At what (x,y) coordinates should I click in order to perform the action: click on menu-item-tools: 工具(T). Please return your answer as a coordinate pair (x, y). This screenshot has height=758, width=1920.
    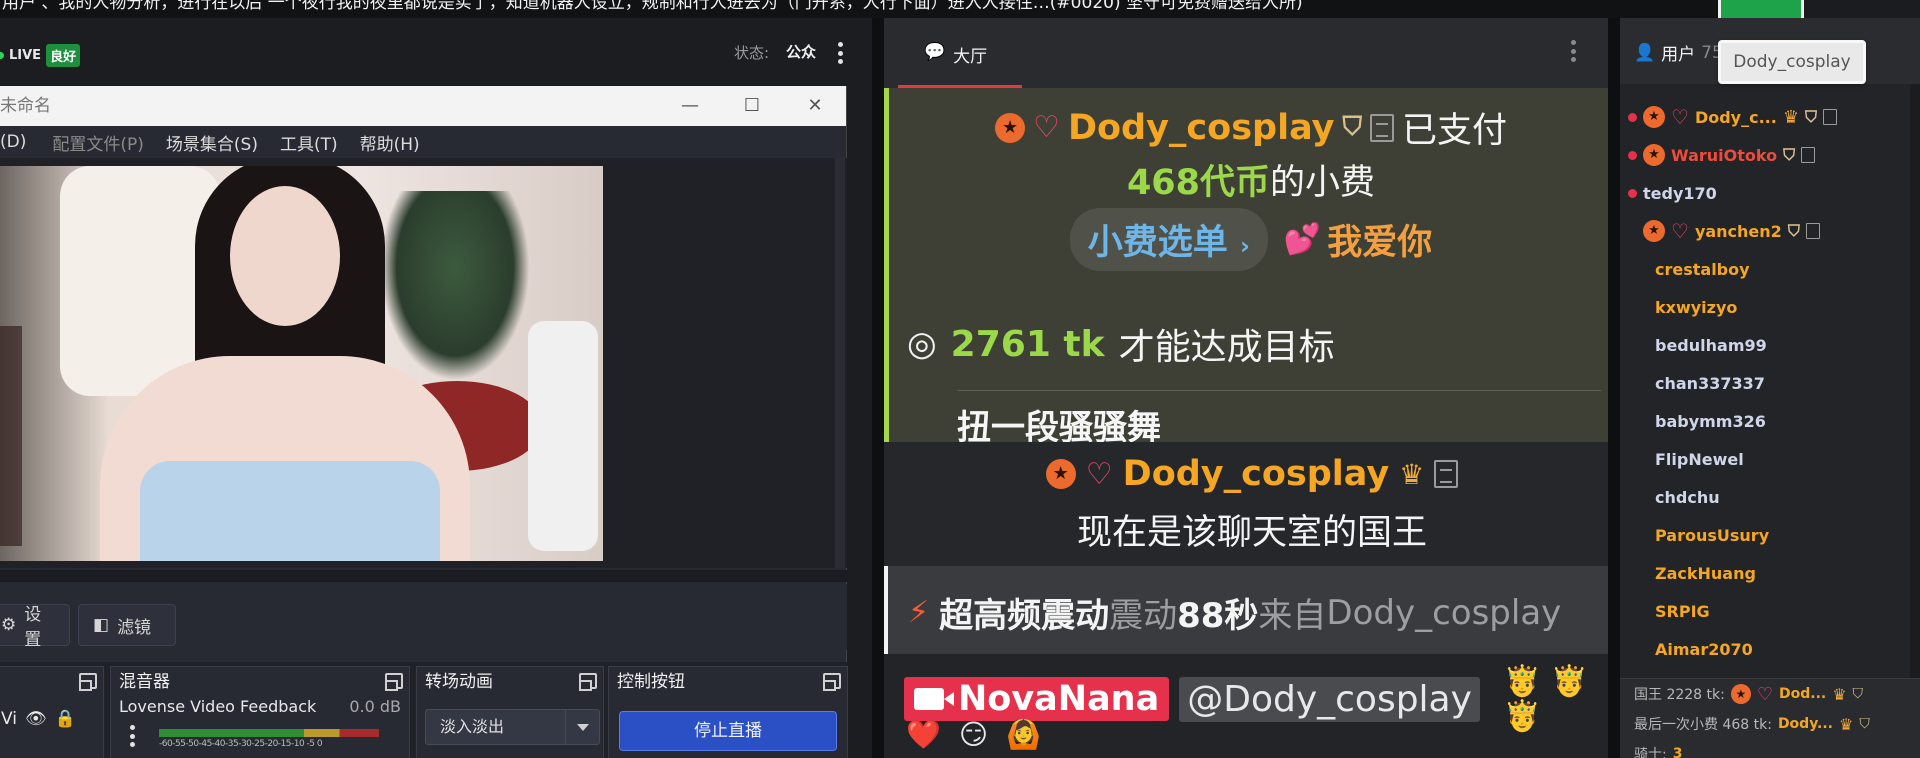
    Looking at the image, I should click on (309, 142).